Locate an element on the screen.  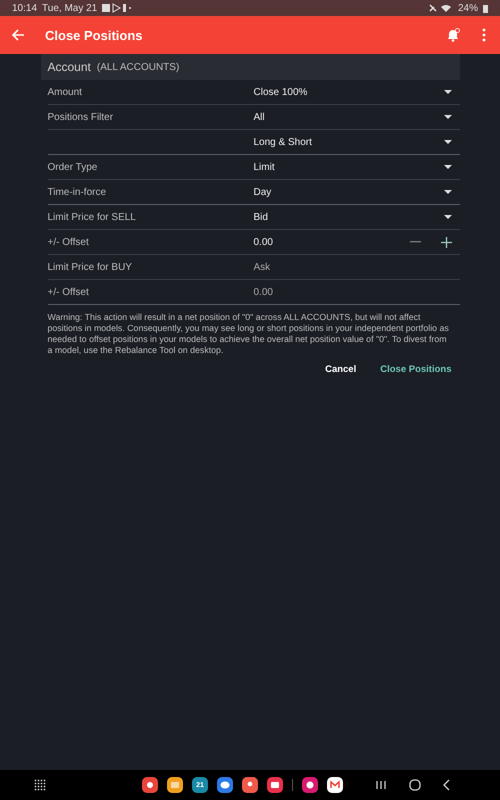
status-icons is located at coordinates (440, 8).